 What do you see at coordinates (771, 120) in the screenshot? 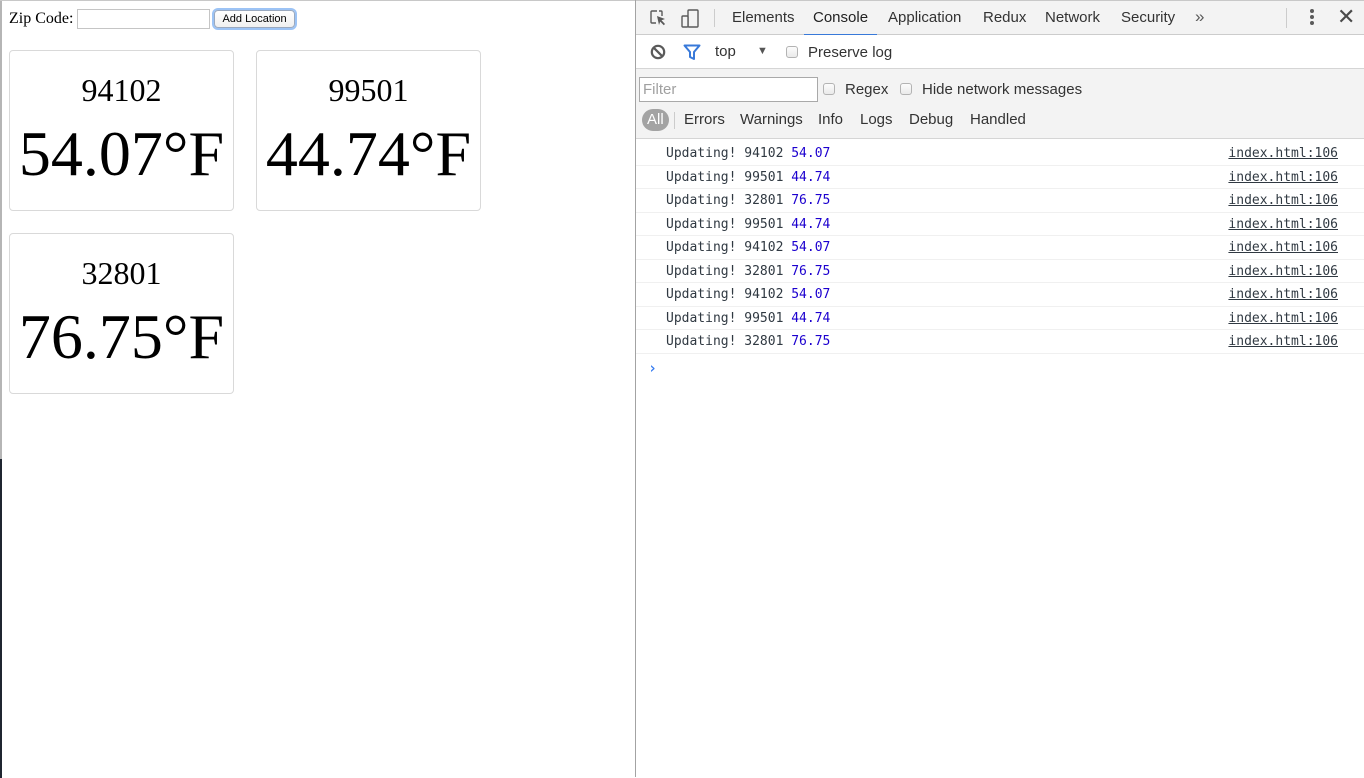
I see `level-warnings: Warnings` at bounding box center [771, 120].